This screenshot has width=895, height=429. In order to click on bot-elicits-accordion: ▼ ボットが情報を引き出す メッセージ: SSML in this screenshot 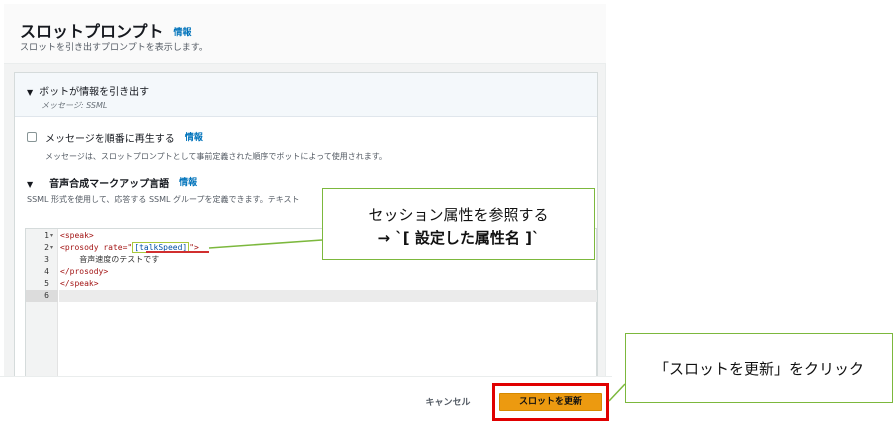, I will do `click(306, 95)`.